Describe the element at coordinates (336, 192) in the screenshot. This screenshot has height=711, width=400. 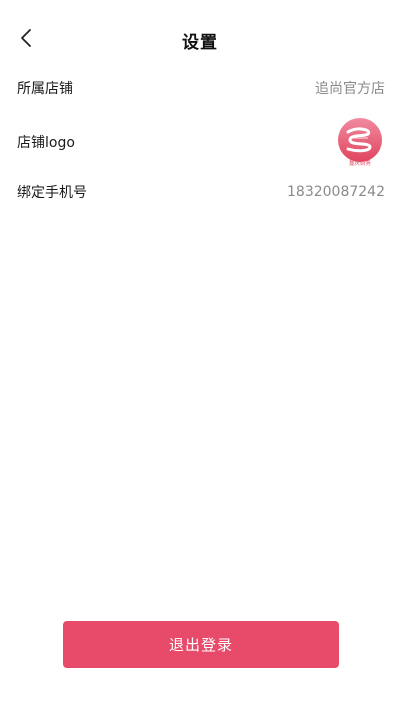
I see `phone-value: 18320087242` at that location.